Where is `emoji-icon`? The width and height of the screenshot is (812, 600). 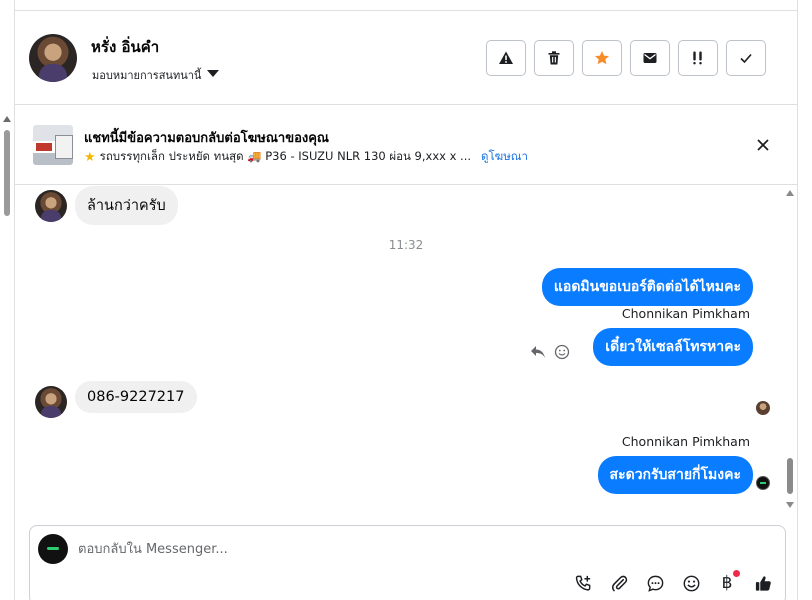
emoji-icon is located at coordinates (691, 583).